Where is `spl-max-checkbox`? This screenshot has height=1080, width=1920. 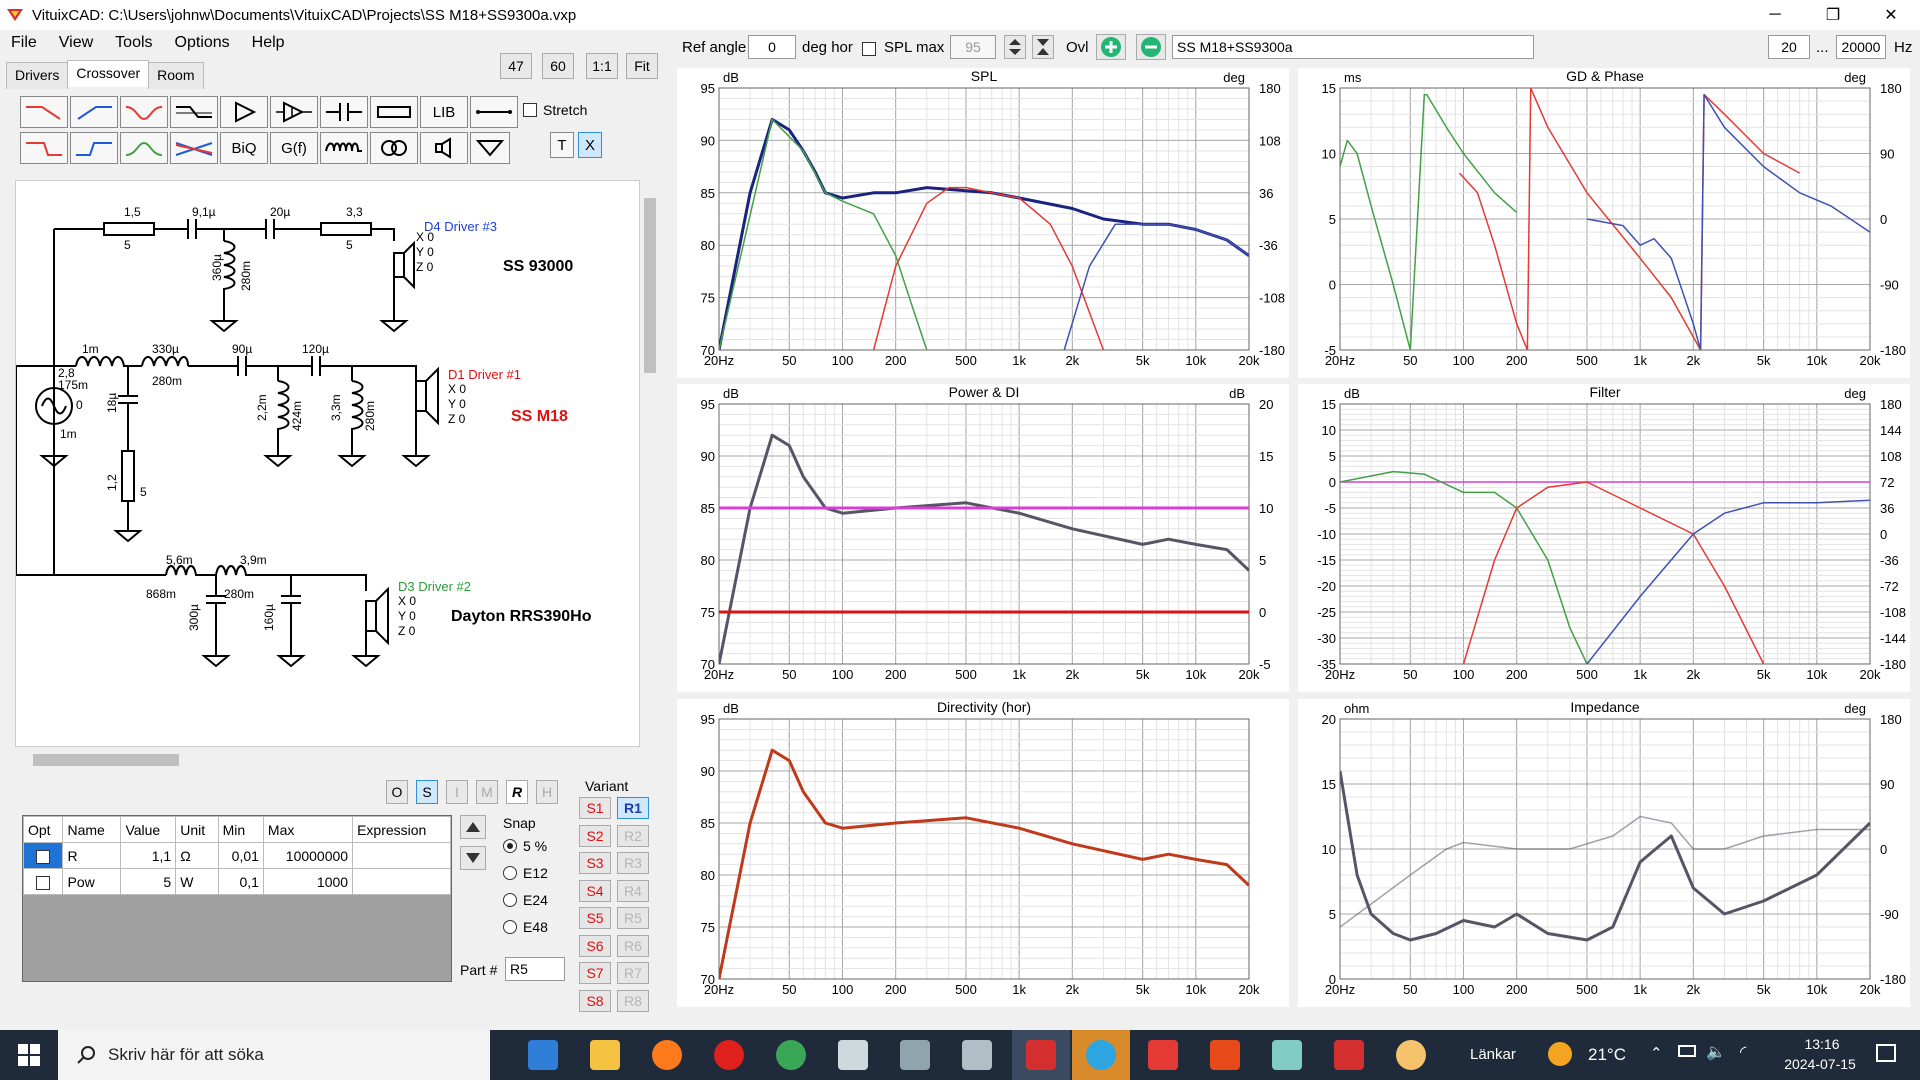
spl-max-checkbox is located at coordinates (869, 48).